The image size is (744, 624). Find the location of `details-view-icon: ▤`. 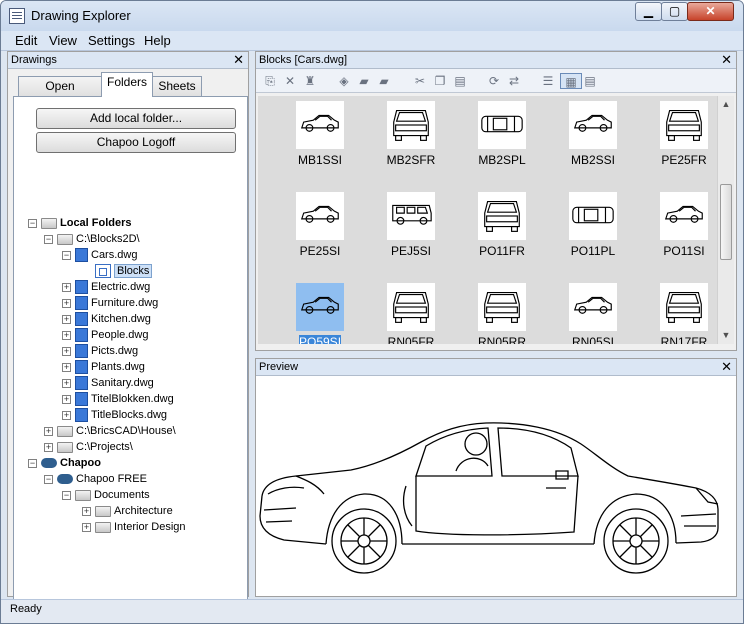

details-view-icon: ▤ is located at coordinates (590, 81).